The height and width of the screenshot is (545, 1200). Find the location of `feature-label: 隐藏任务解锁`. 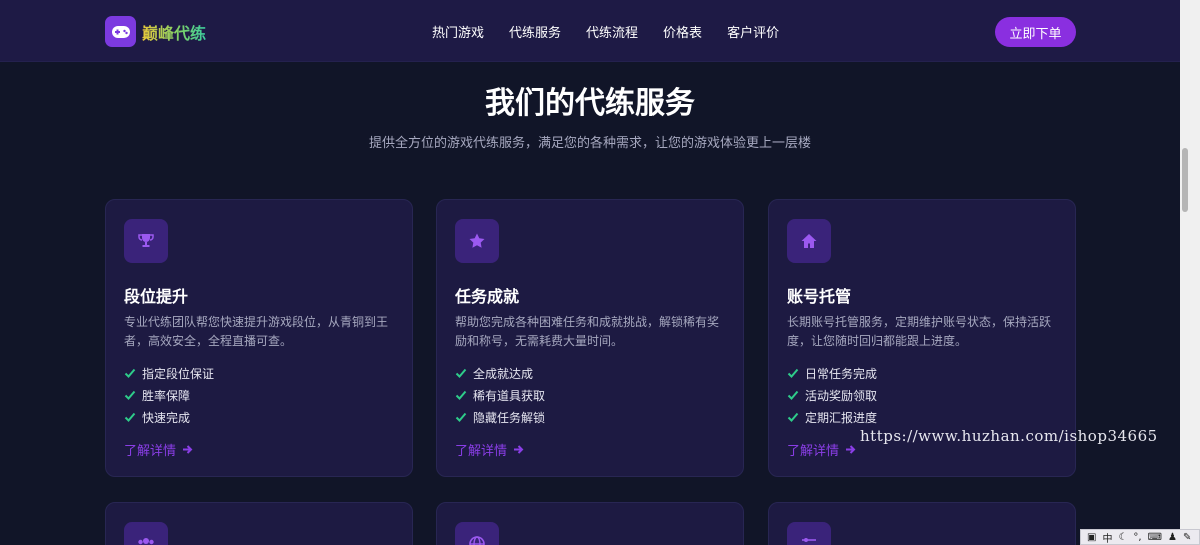

feature-label: 隐藏任务解锁 is located at coordinates (509, 417).